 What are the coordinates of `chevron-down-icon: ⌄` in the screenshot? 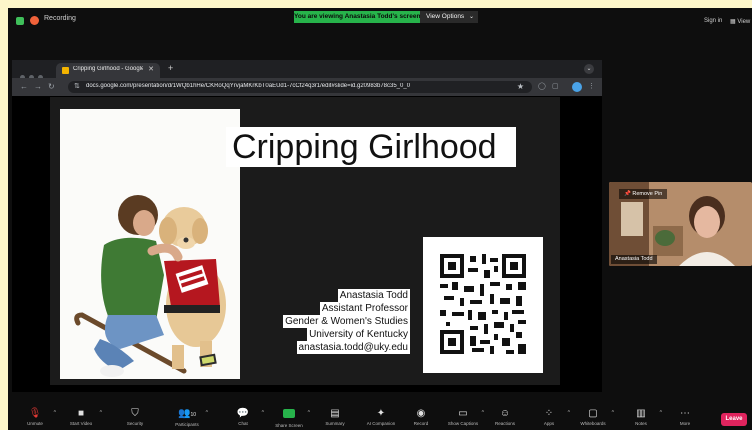 It's located at (471, 17).